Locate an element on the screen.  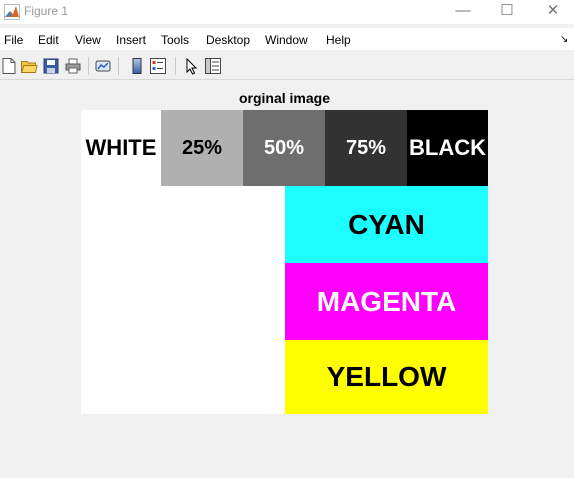
menu-help: Help is located at coordinates (338, 40).